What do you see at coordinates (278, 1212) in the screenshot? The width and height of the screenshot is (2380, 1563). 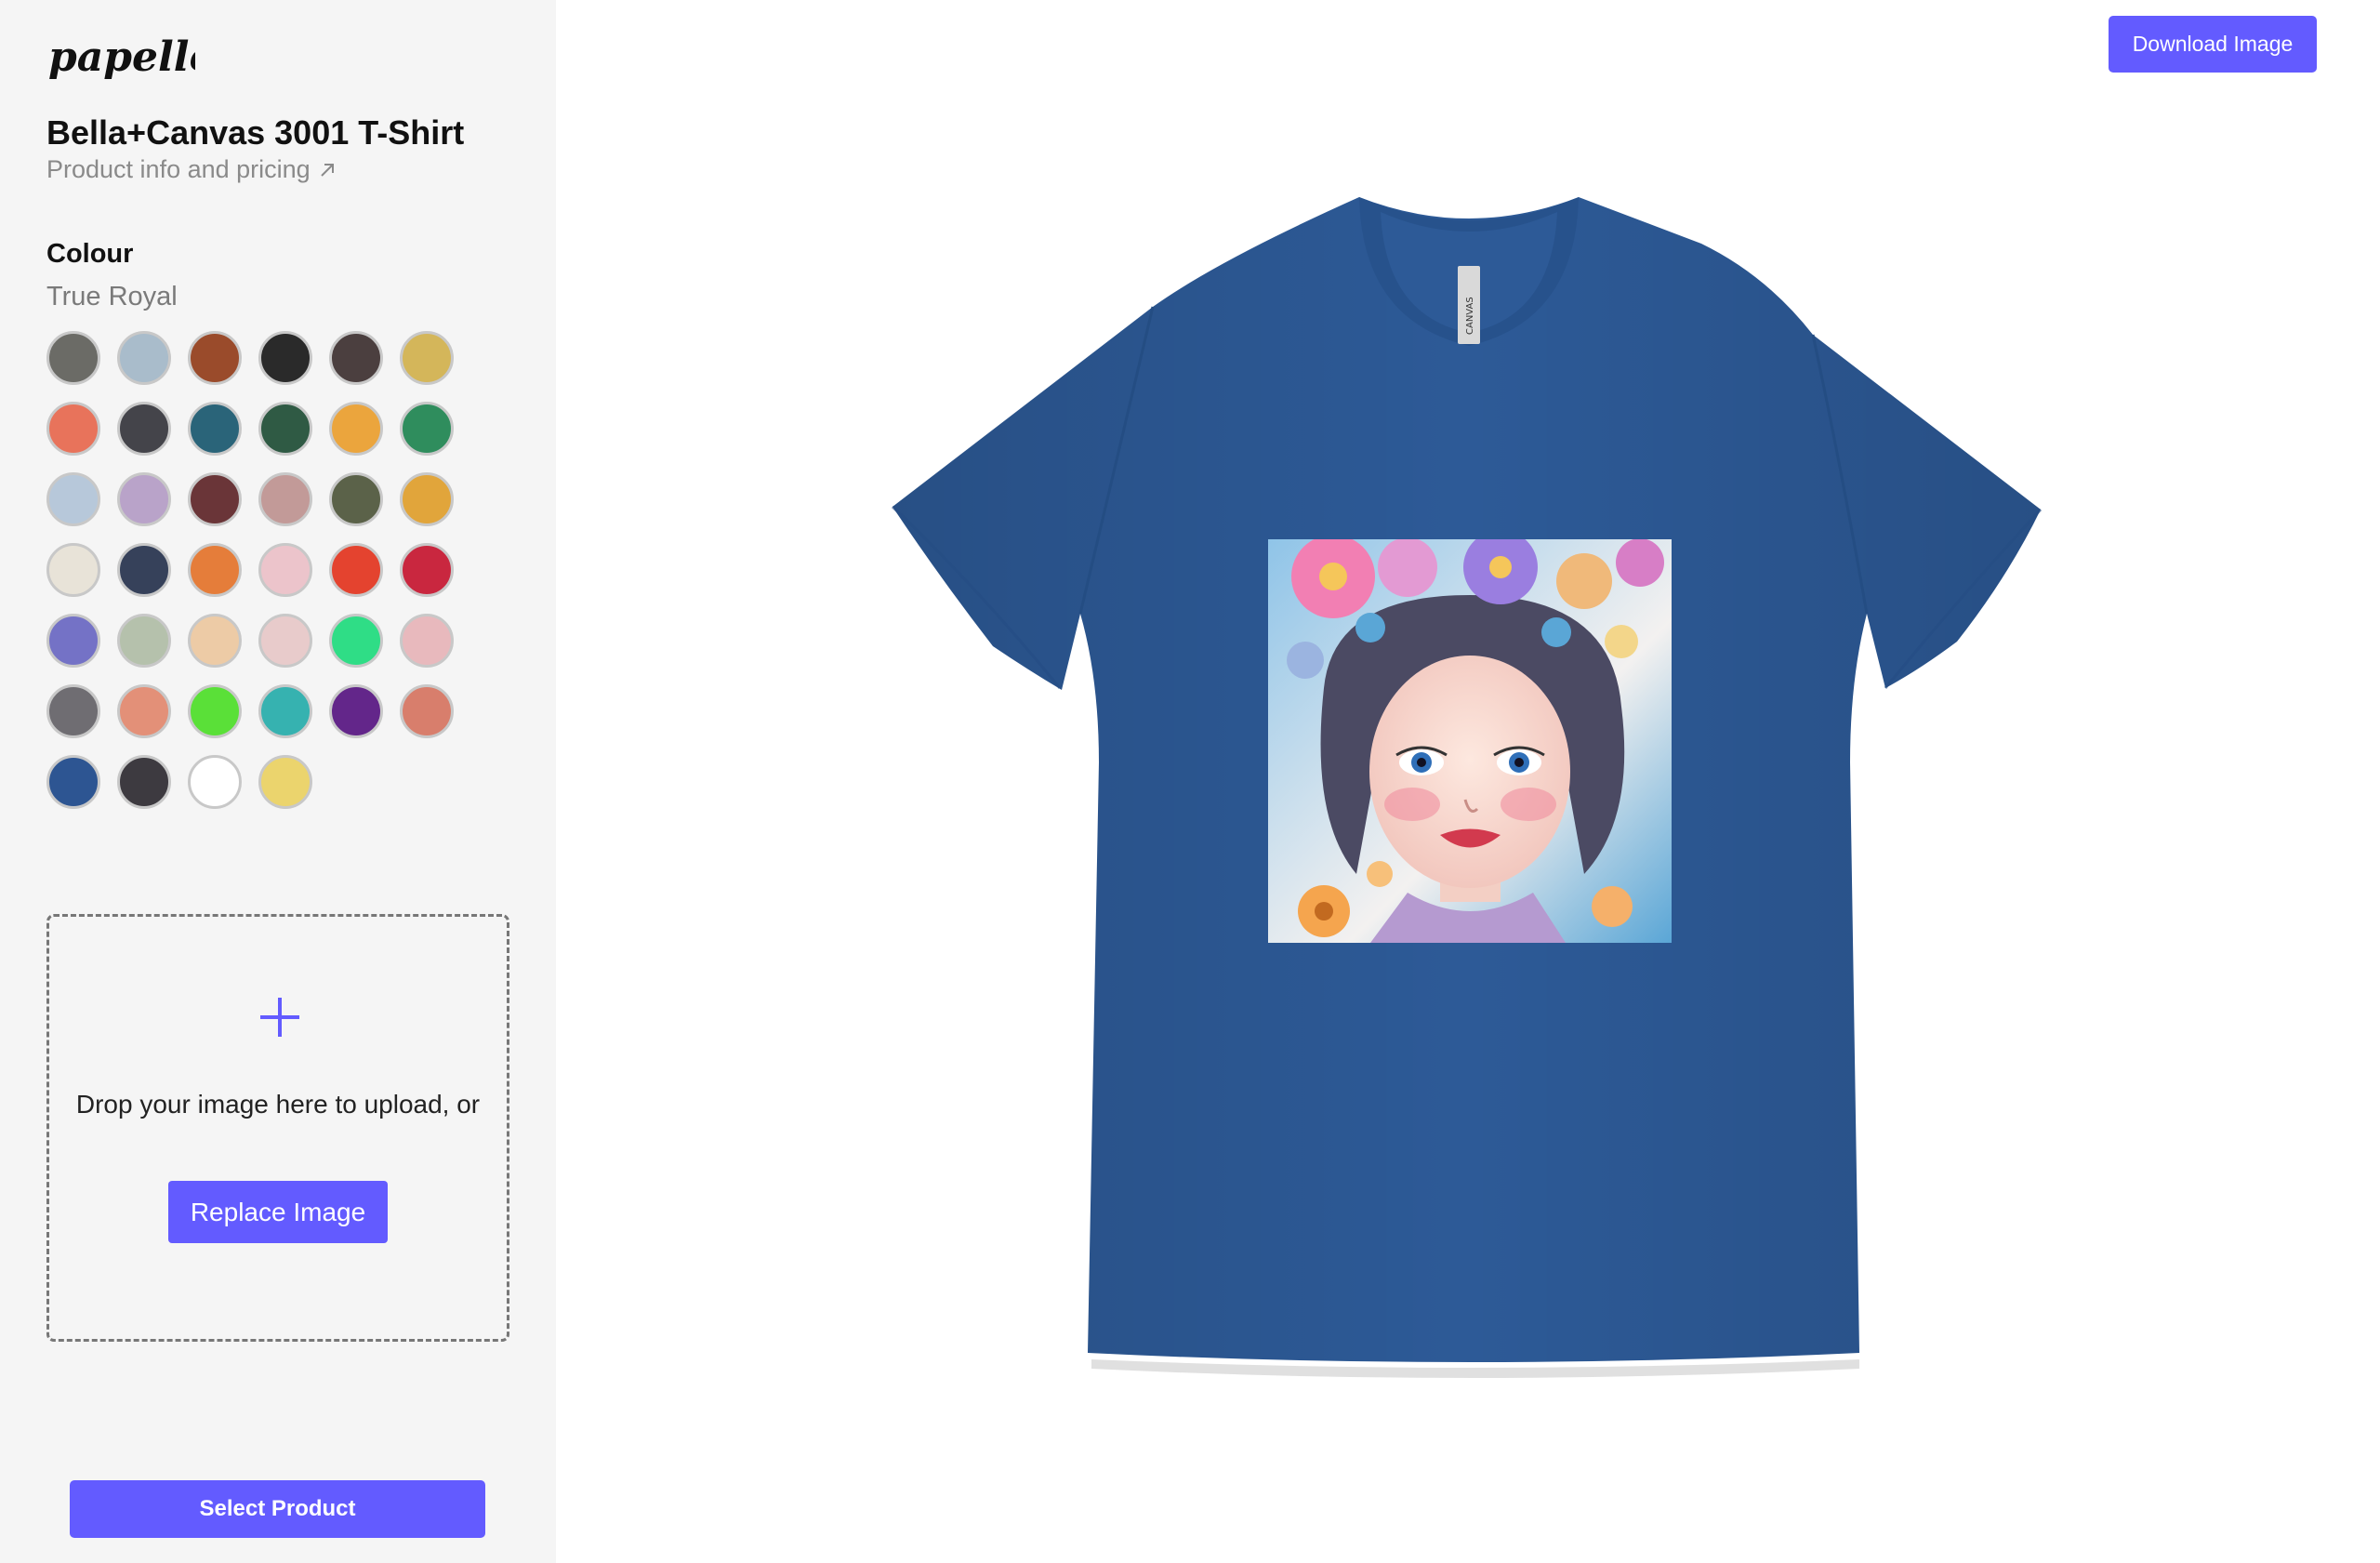 I see `replace-image-button: Replace Image` at bounding box center [278, 1212].